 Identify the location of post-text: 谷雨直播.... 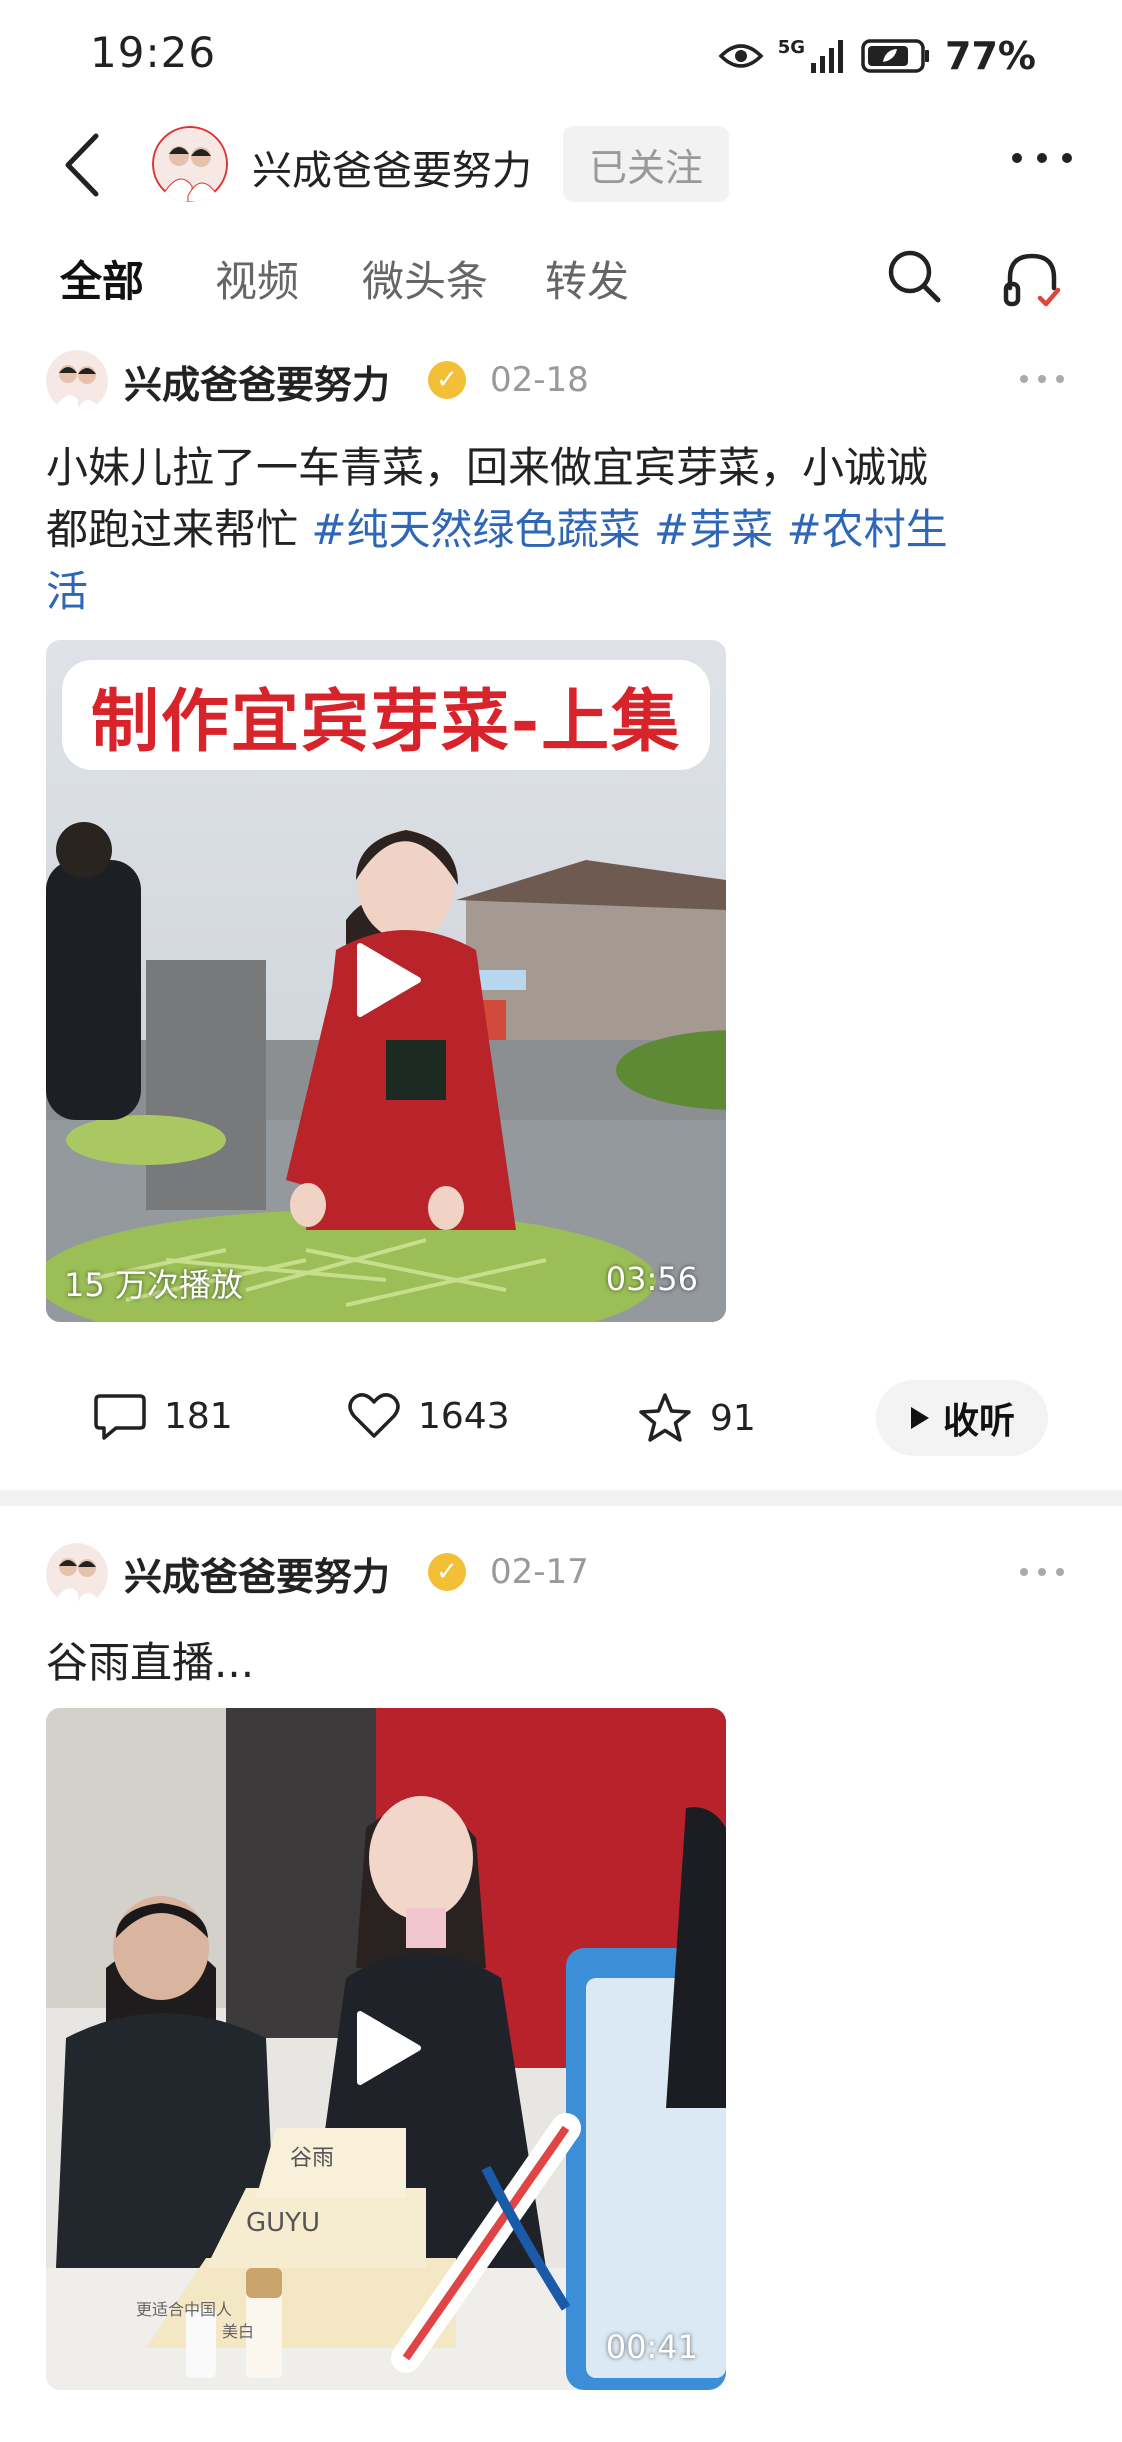
(566, 1663).